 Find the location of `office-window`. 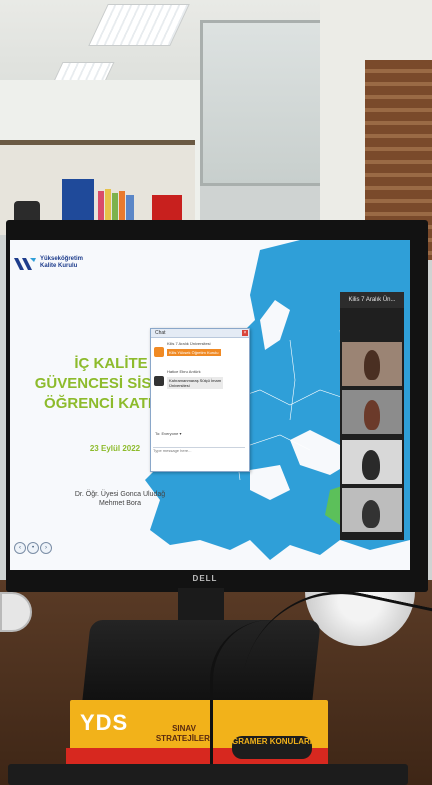

office-window is located at coordinates (263, 103).